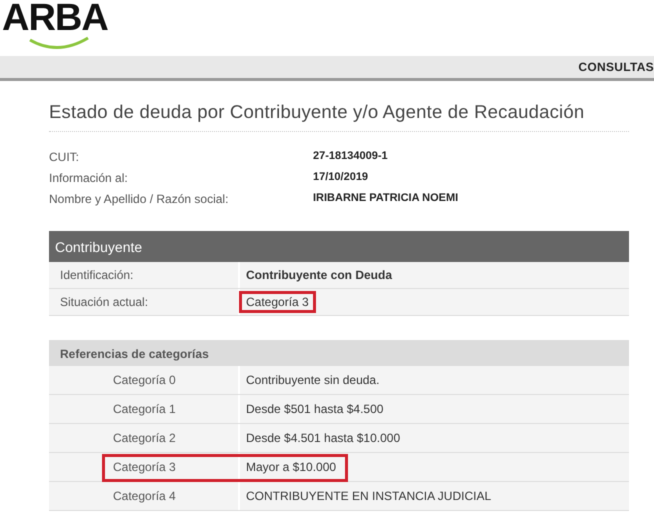 Image resolution: width=654 pixels, height=517 pixels. I want to click on table-cell-text: Categoría 2, so click(144, 438).